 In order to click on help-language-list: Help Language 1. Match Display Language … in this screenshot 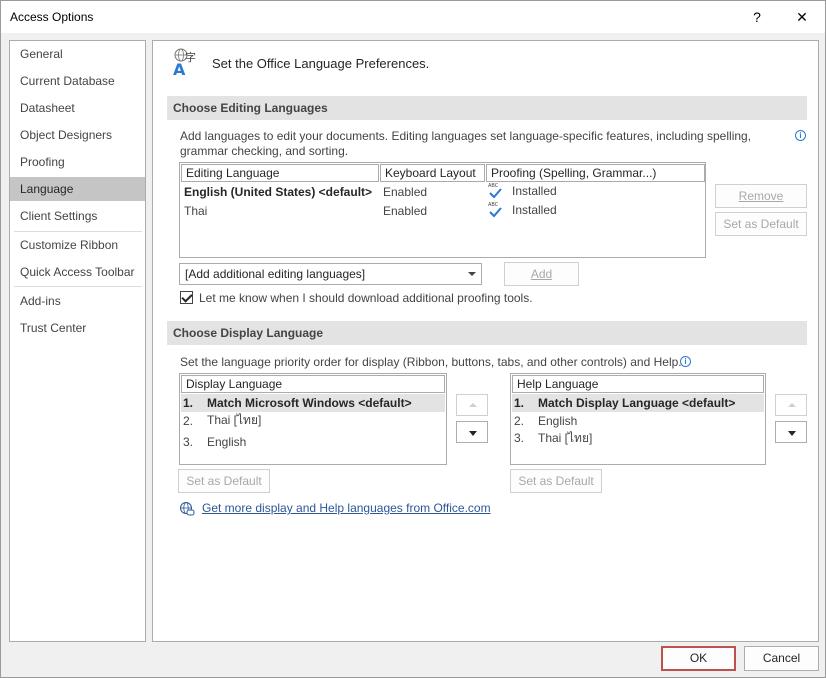, I will do `click(638, 419)`.